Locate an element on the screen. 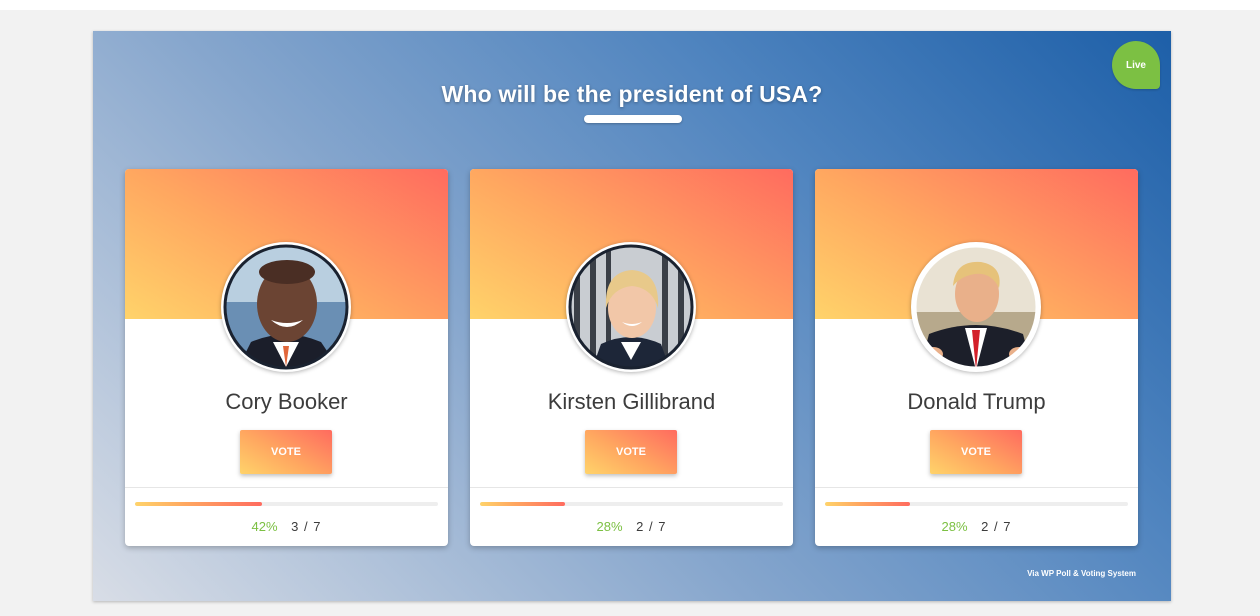 The image size is (1260, 616). credit-text: Via WP Poll & Voting System is located at coordinates (1081, 573).